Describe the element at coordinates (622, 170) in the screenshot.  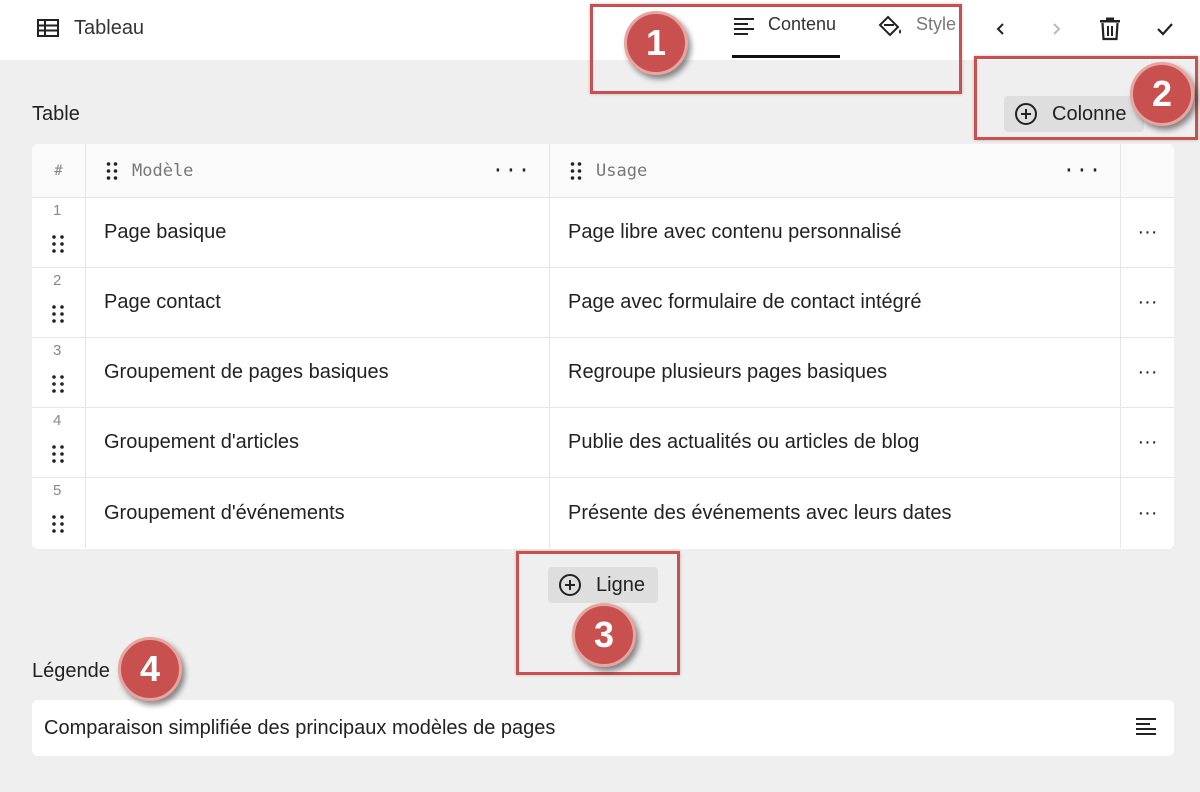
I see `column-header-usage-label: Usage` at that location.